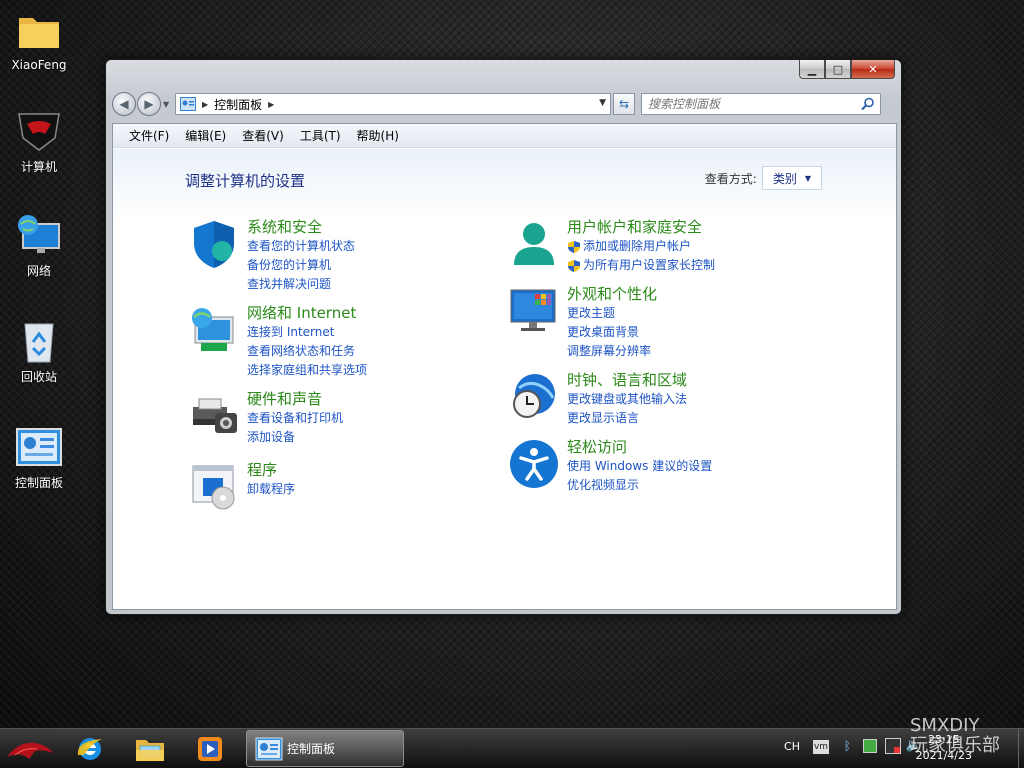 The width and height of the screenshot is (1024, 768). I want to click on search-box, so click(761, 104).